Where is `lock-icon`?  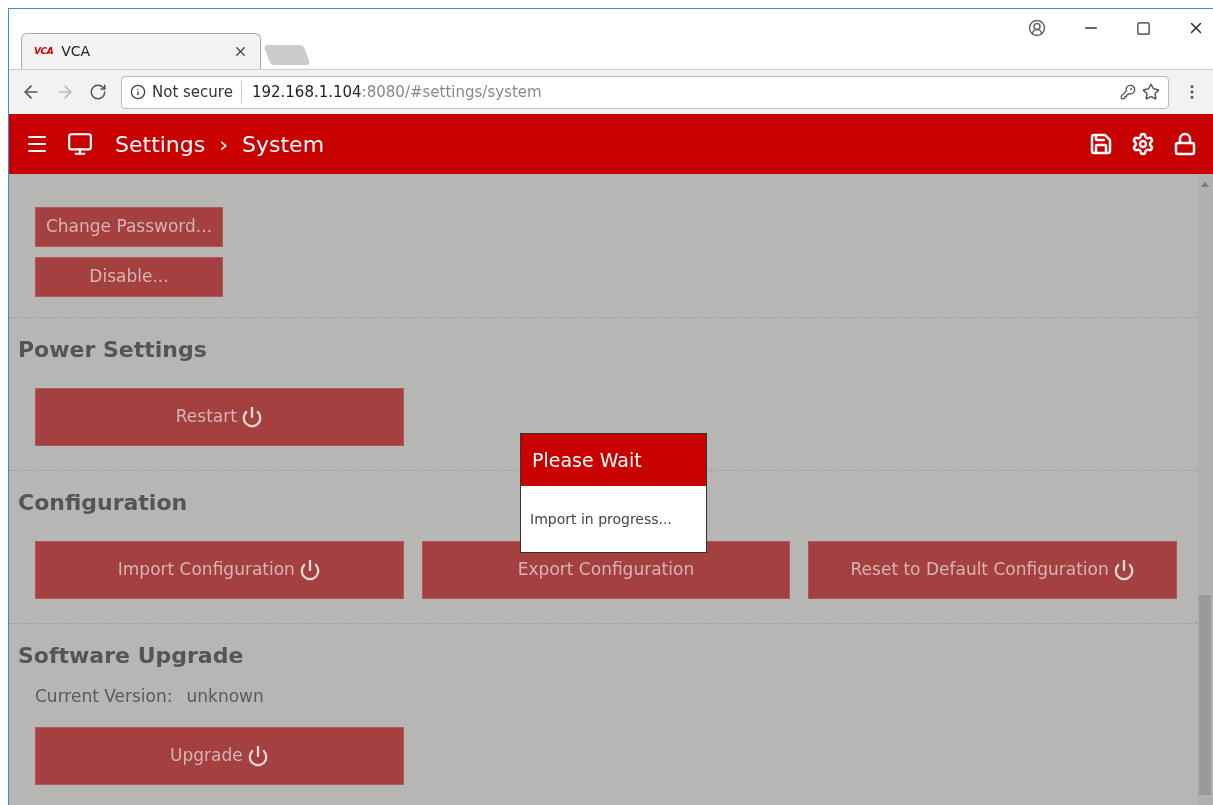
lock-icon is located at coordinates (1185, 144).